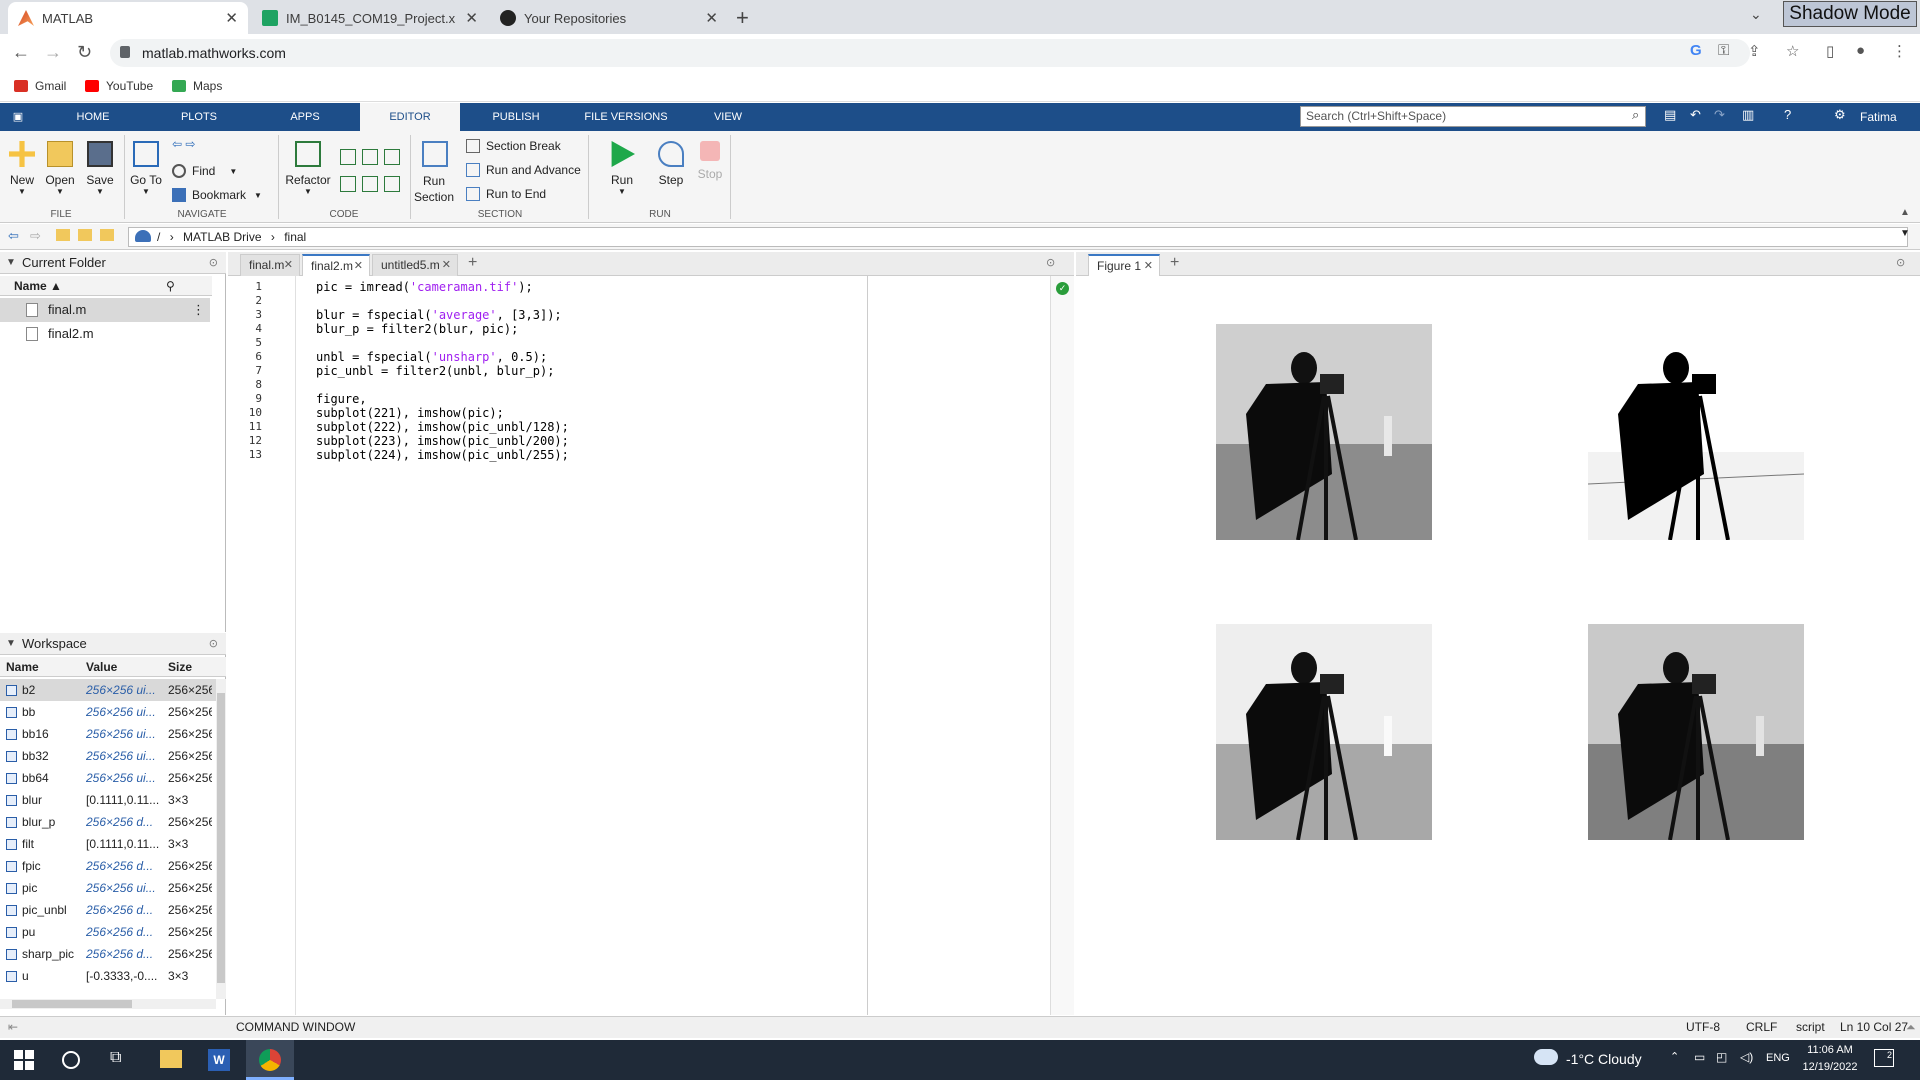  What do you see at coordinates (710, 161) in the screenshot?
I see `stop-button: Stop` at bounding box center [710, 161].